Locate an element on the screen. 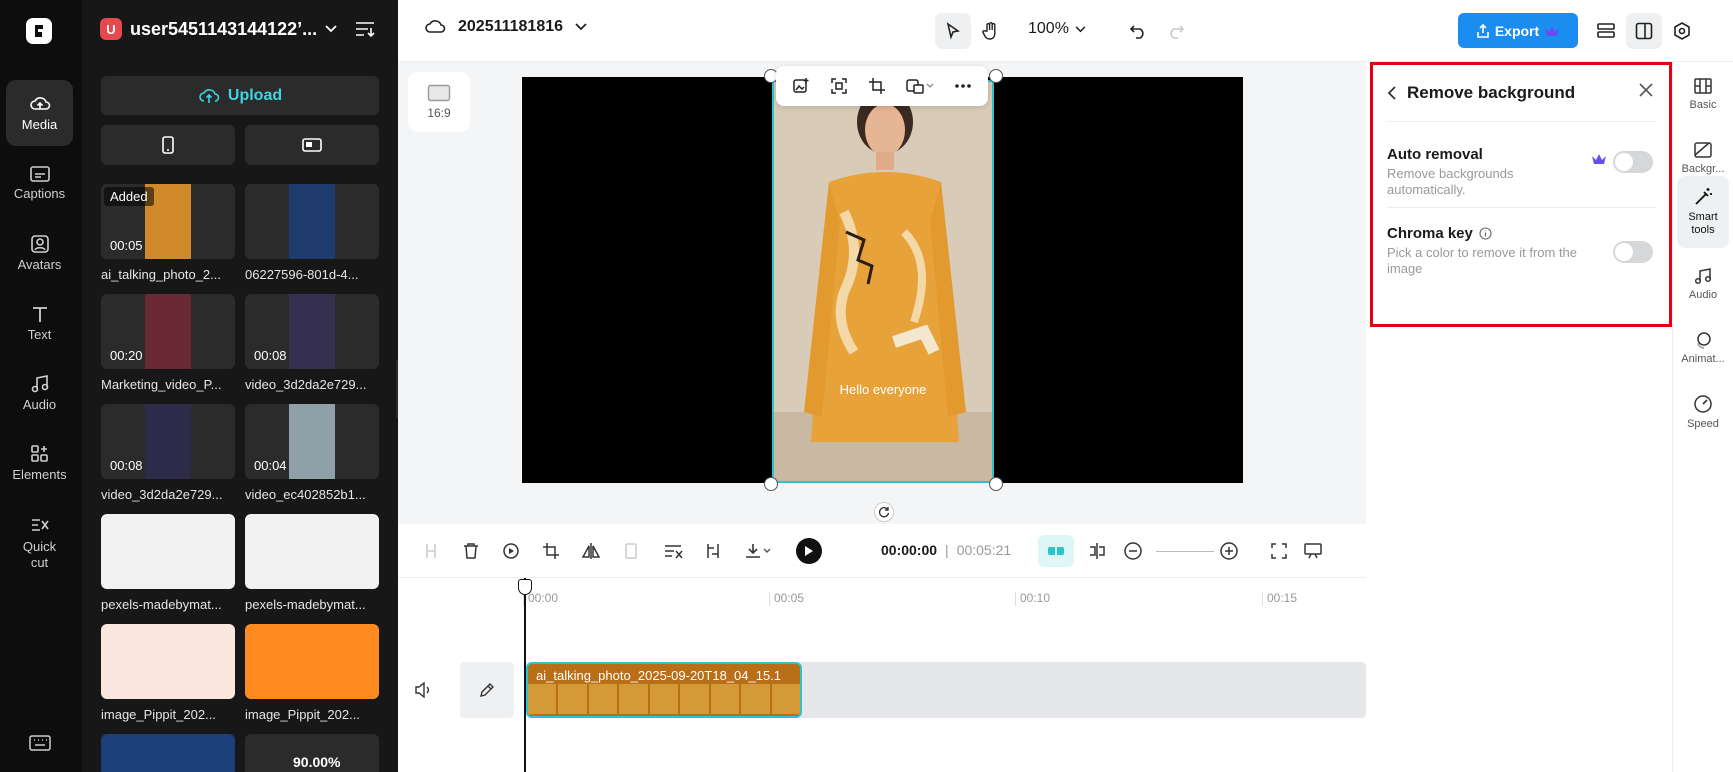 The height and width of the screenshot is (772, 1733). editing-toolbar: 00:00:00 | 00:05:21 is located at coordinates (882, 551).